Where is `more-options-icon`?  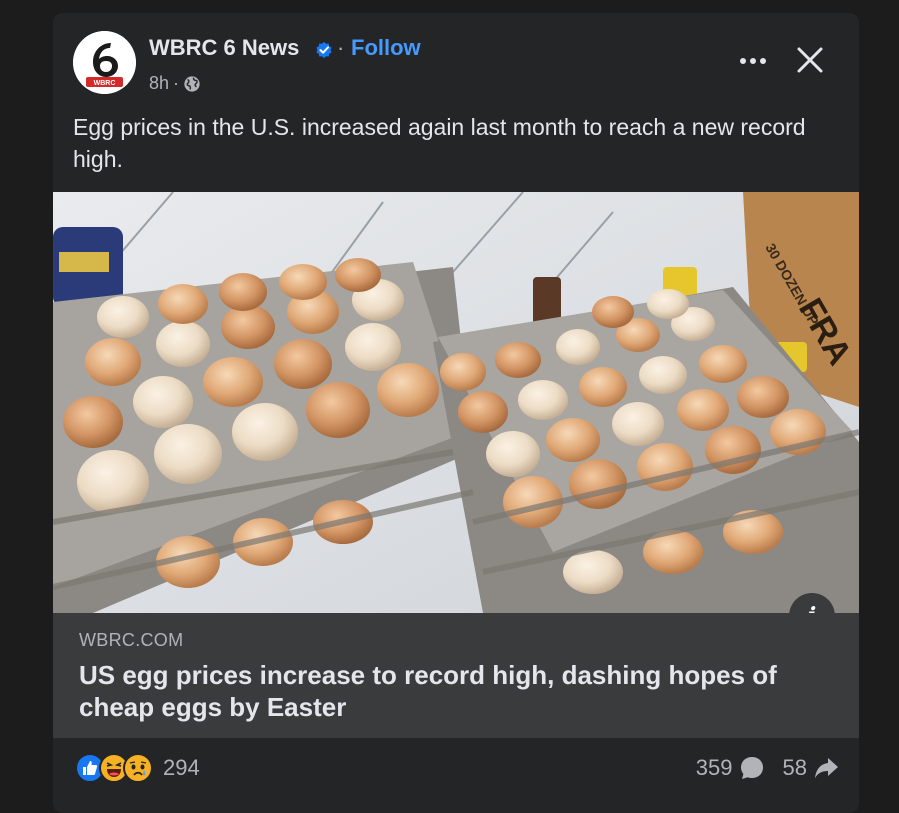 more-options-icon is located at coordinates (753, 61).